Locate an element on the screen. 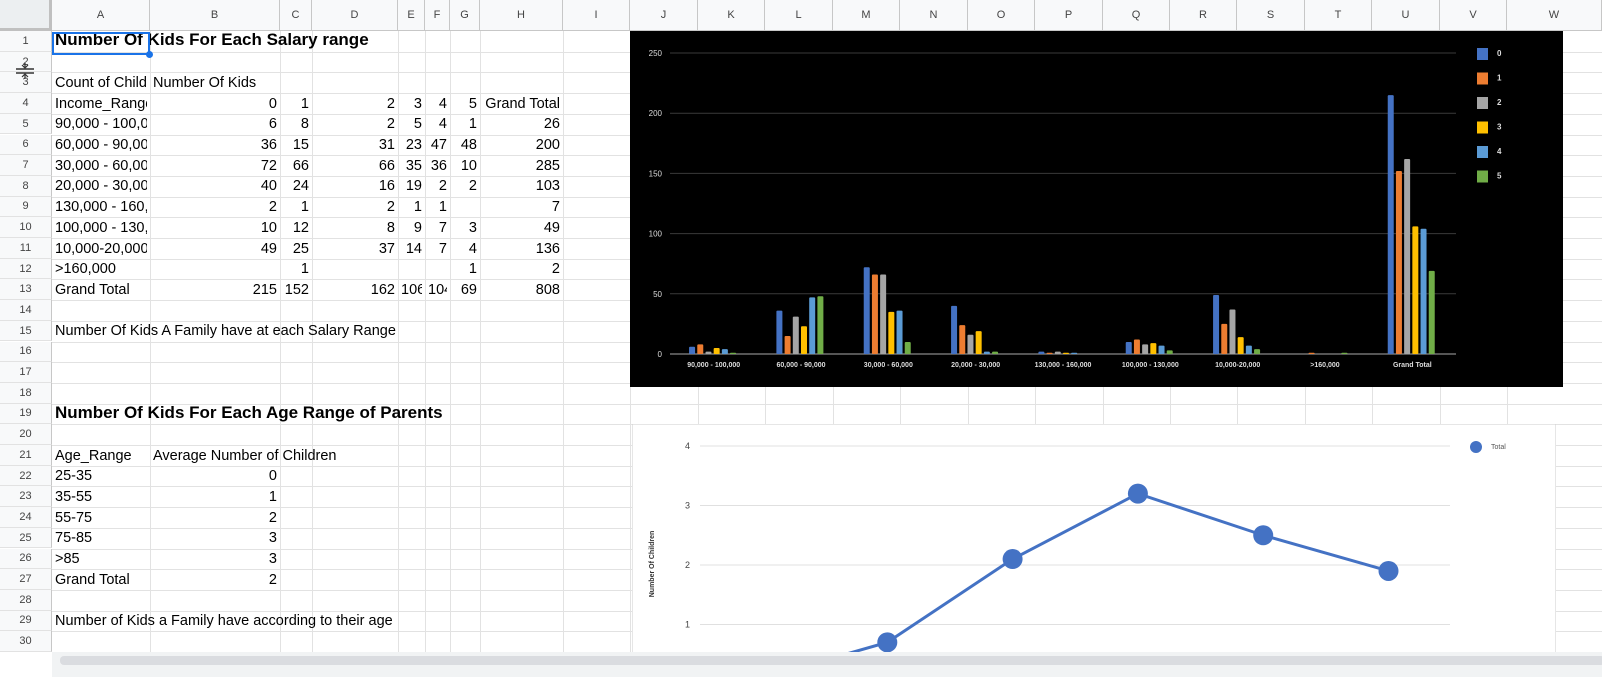  row-header: 16 is located at coordinates (26, 352).